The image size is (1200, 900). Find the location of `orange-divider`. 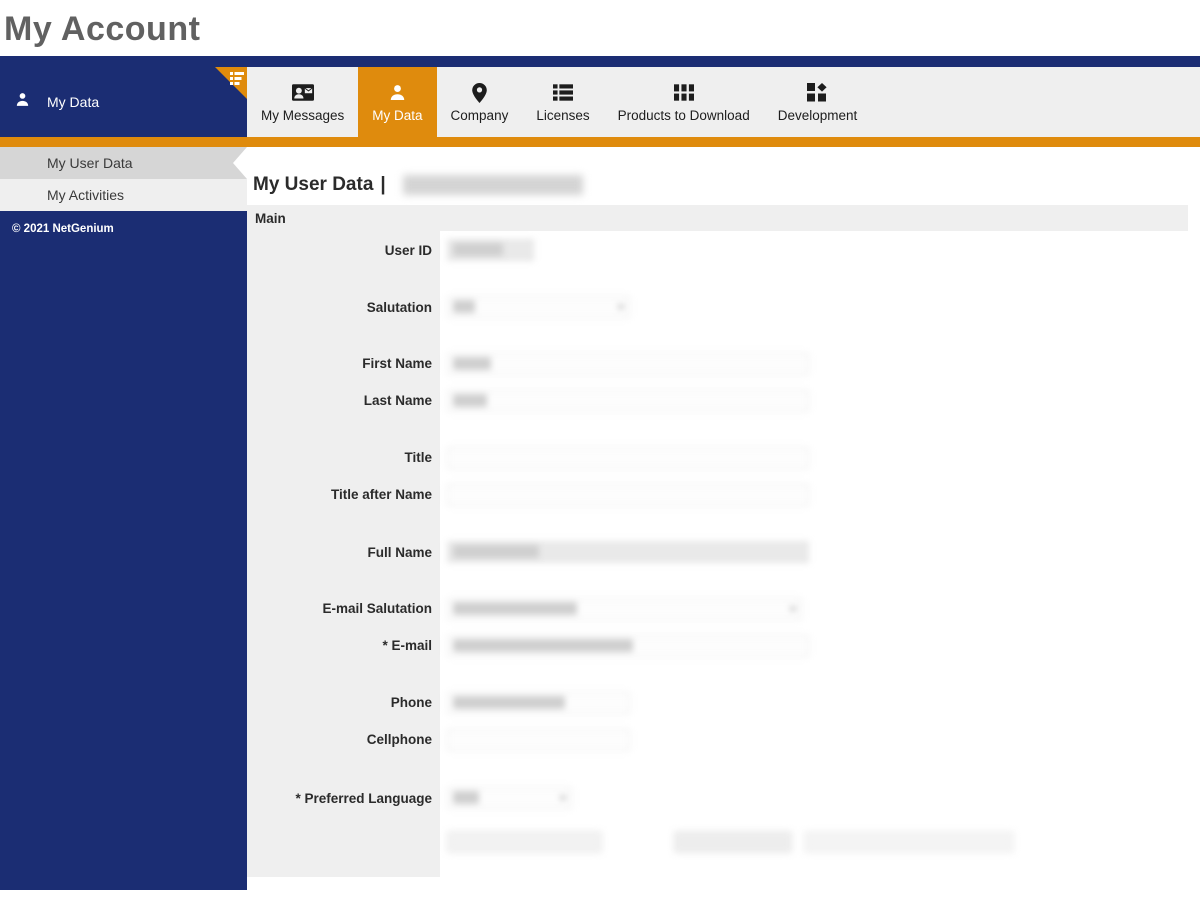

orange-divider is located at coordinates (600, 142).